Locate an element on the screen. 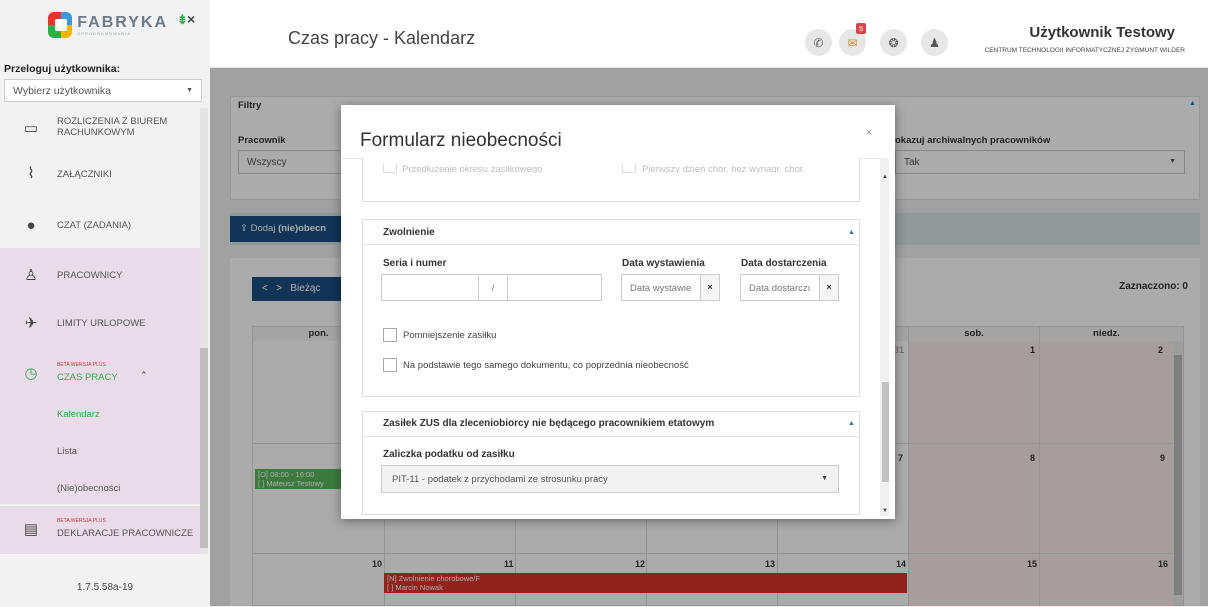 Image resolution: width=1208 pixels, height=607 pixels. checkbox-label: Przedłużenie okresu zasiłkowego is located at coordinates (472, 168).